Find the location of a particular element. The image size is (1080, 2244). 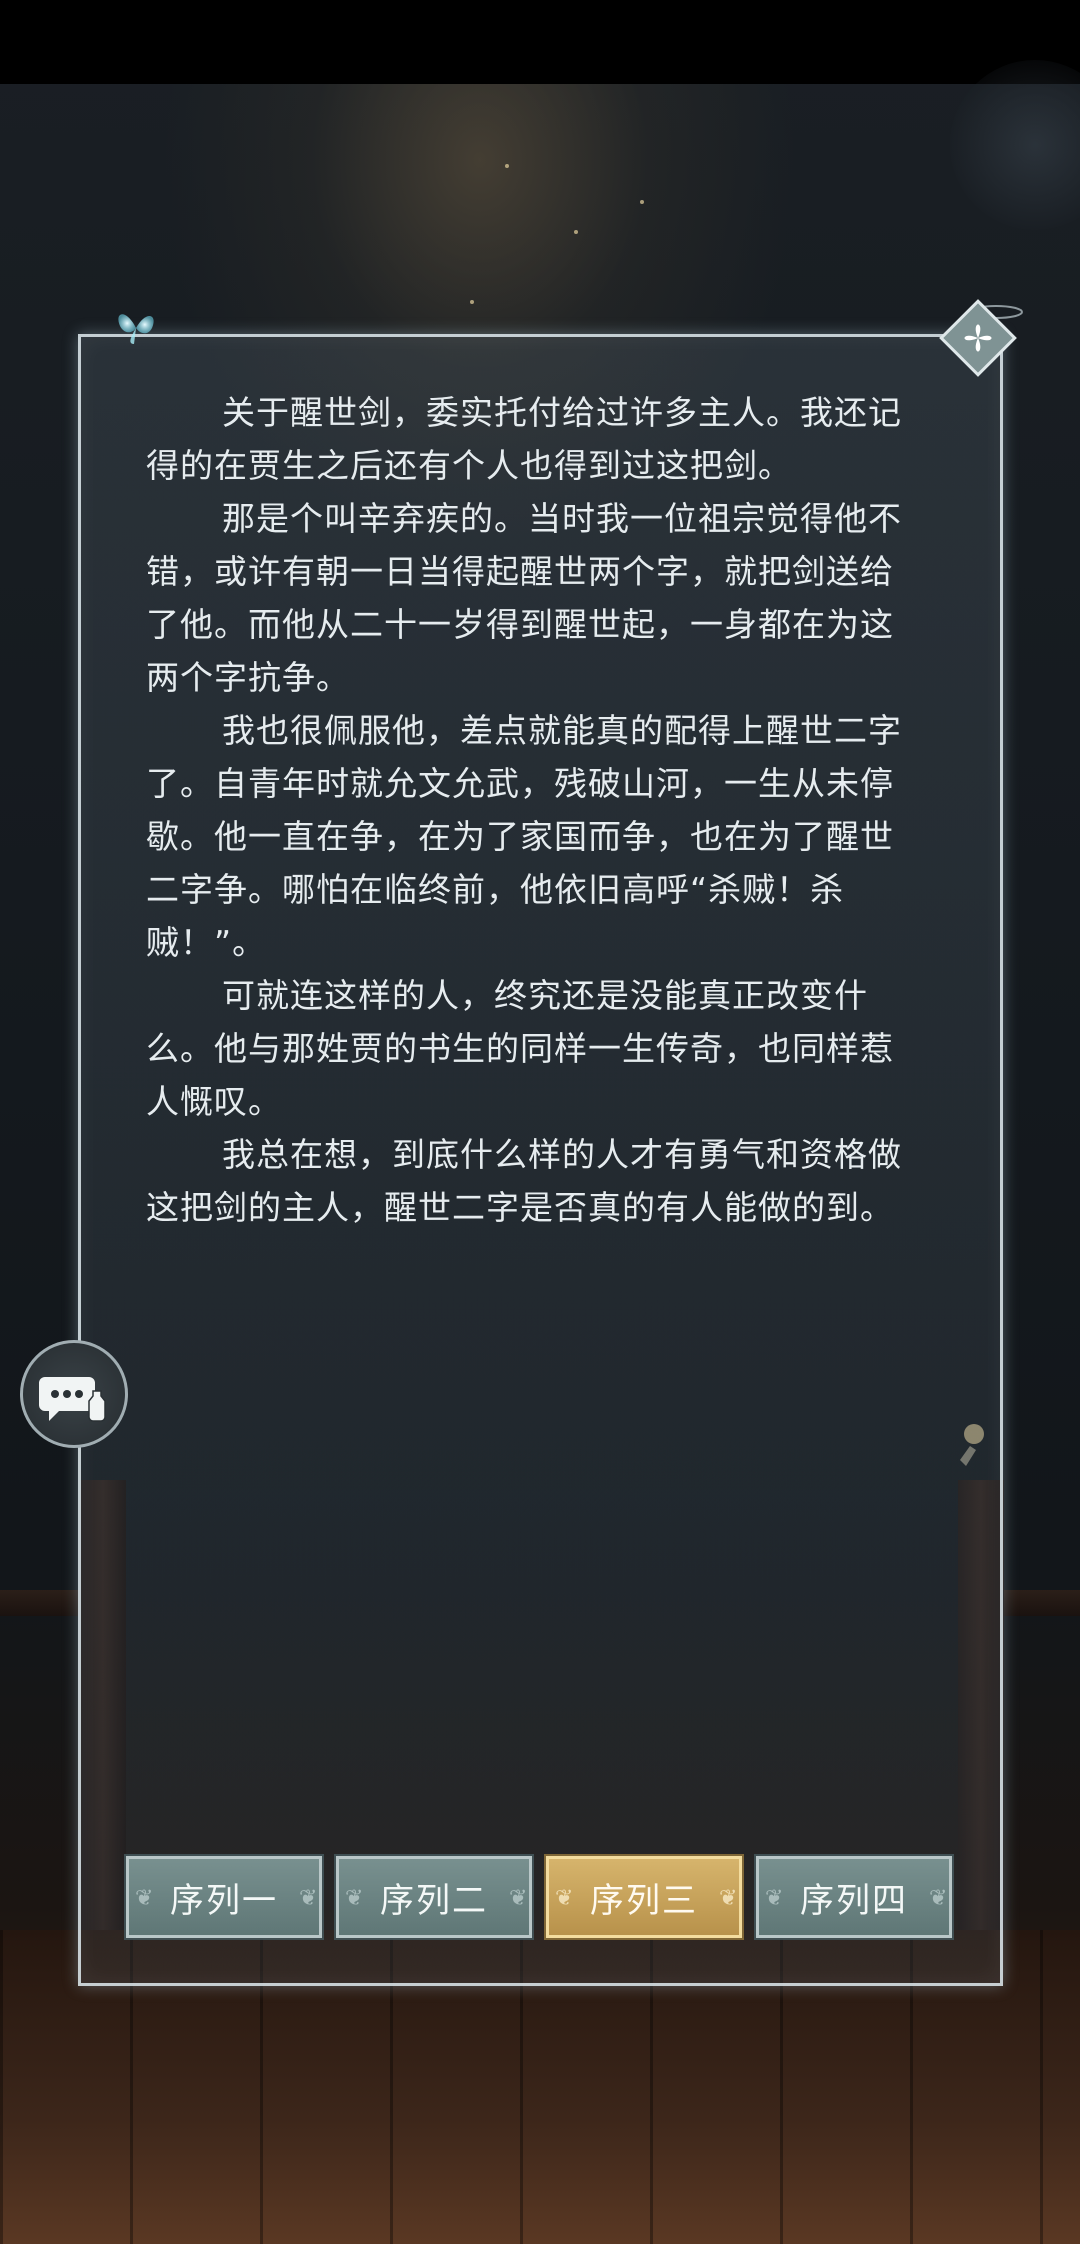

tab-label: 序列四 is located at coordinates (854, 1900).